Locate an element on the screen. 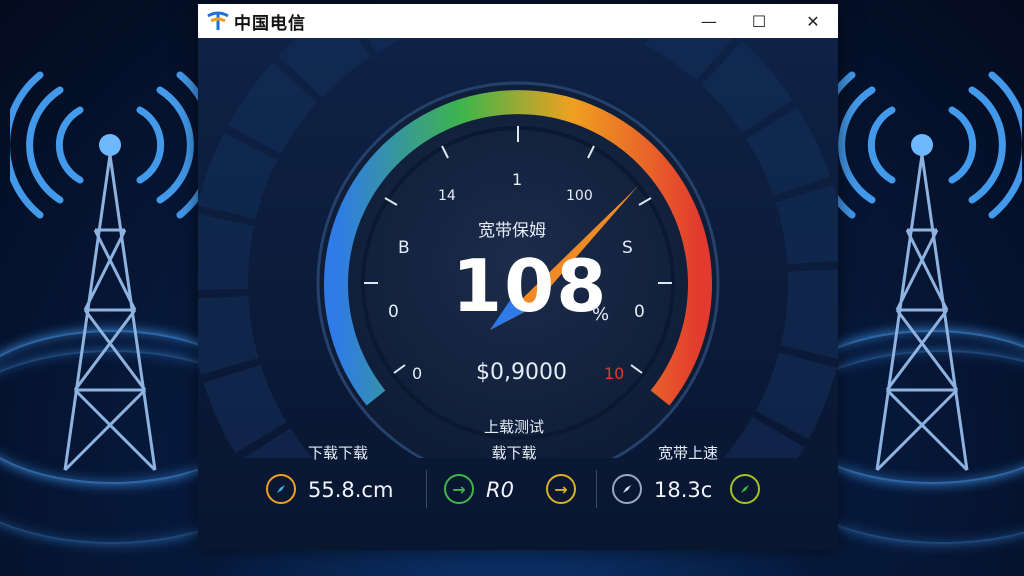  gauge-footer-label: 上载测试 is located at coordinates (514, 427).